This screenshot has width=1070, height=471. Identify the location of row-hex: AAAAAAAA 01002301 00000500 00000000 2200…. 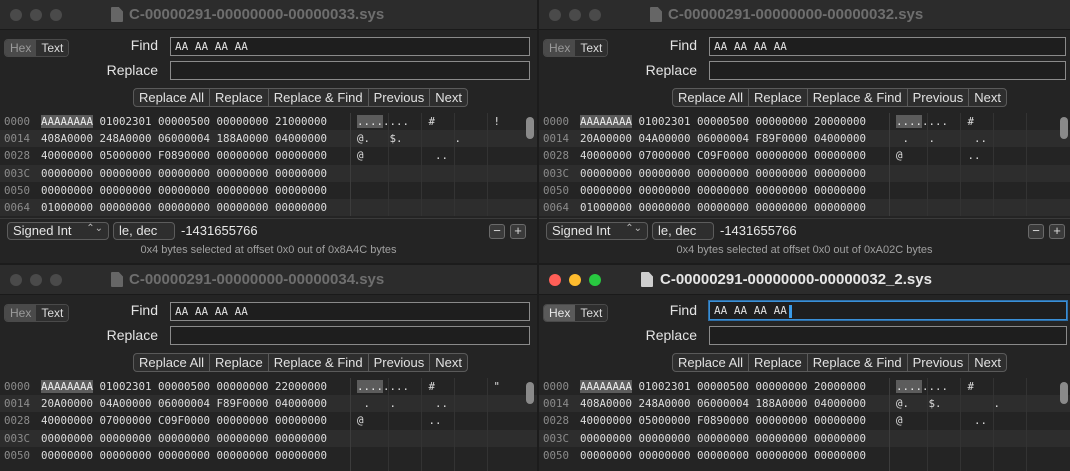
(184, 386).